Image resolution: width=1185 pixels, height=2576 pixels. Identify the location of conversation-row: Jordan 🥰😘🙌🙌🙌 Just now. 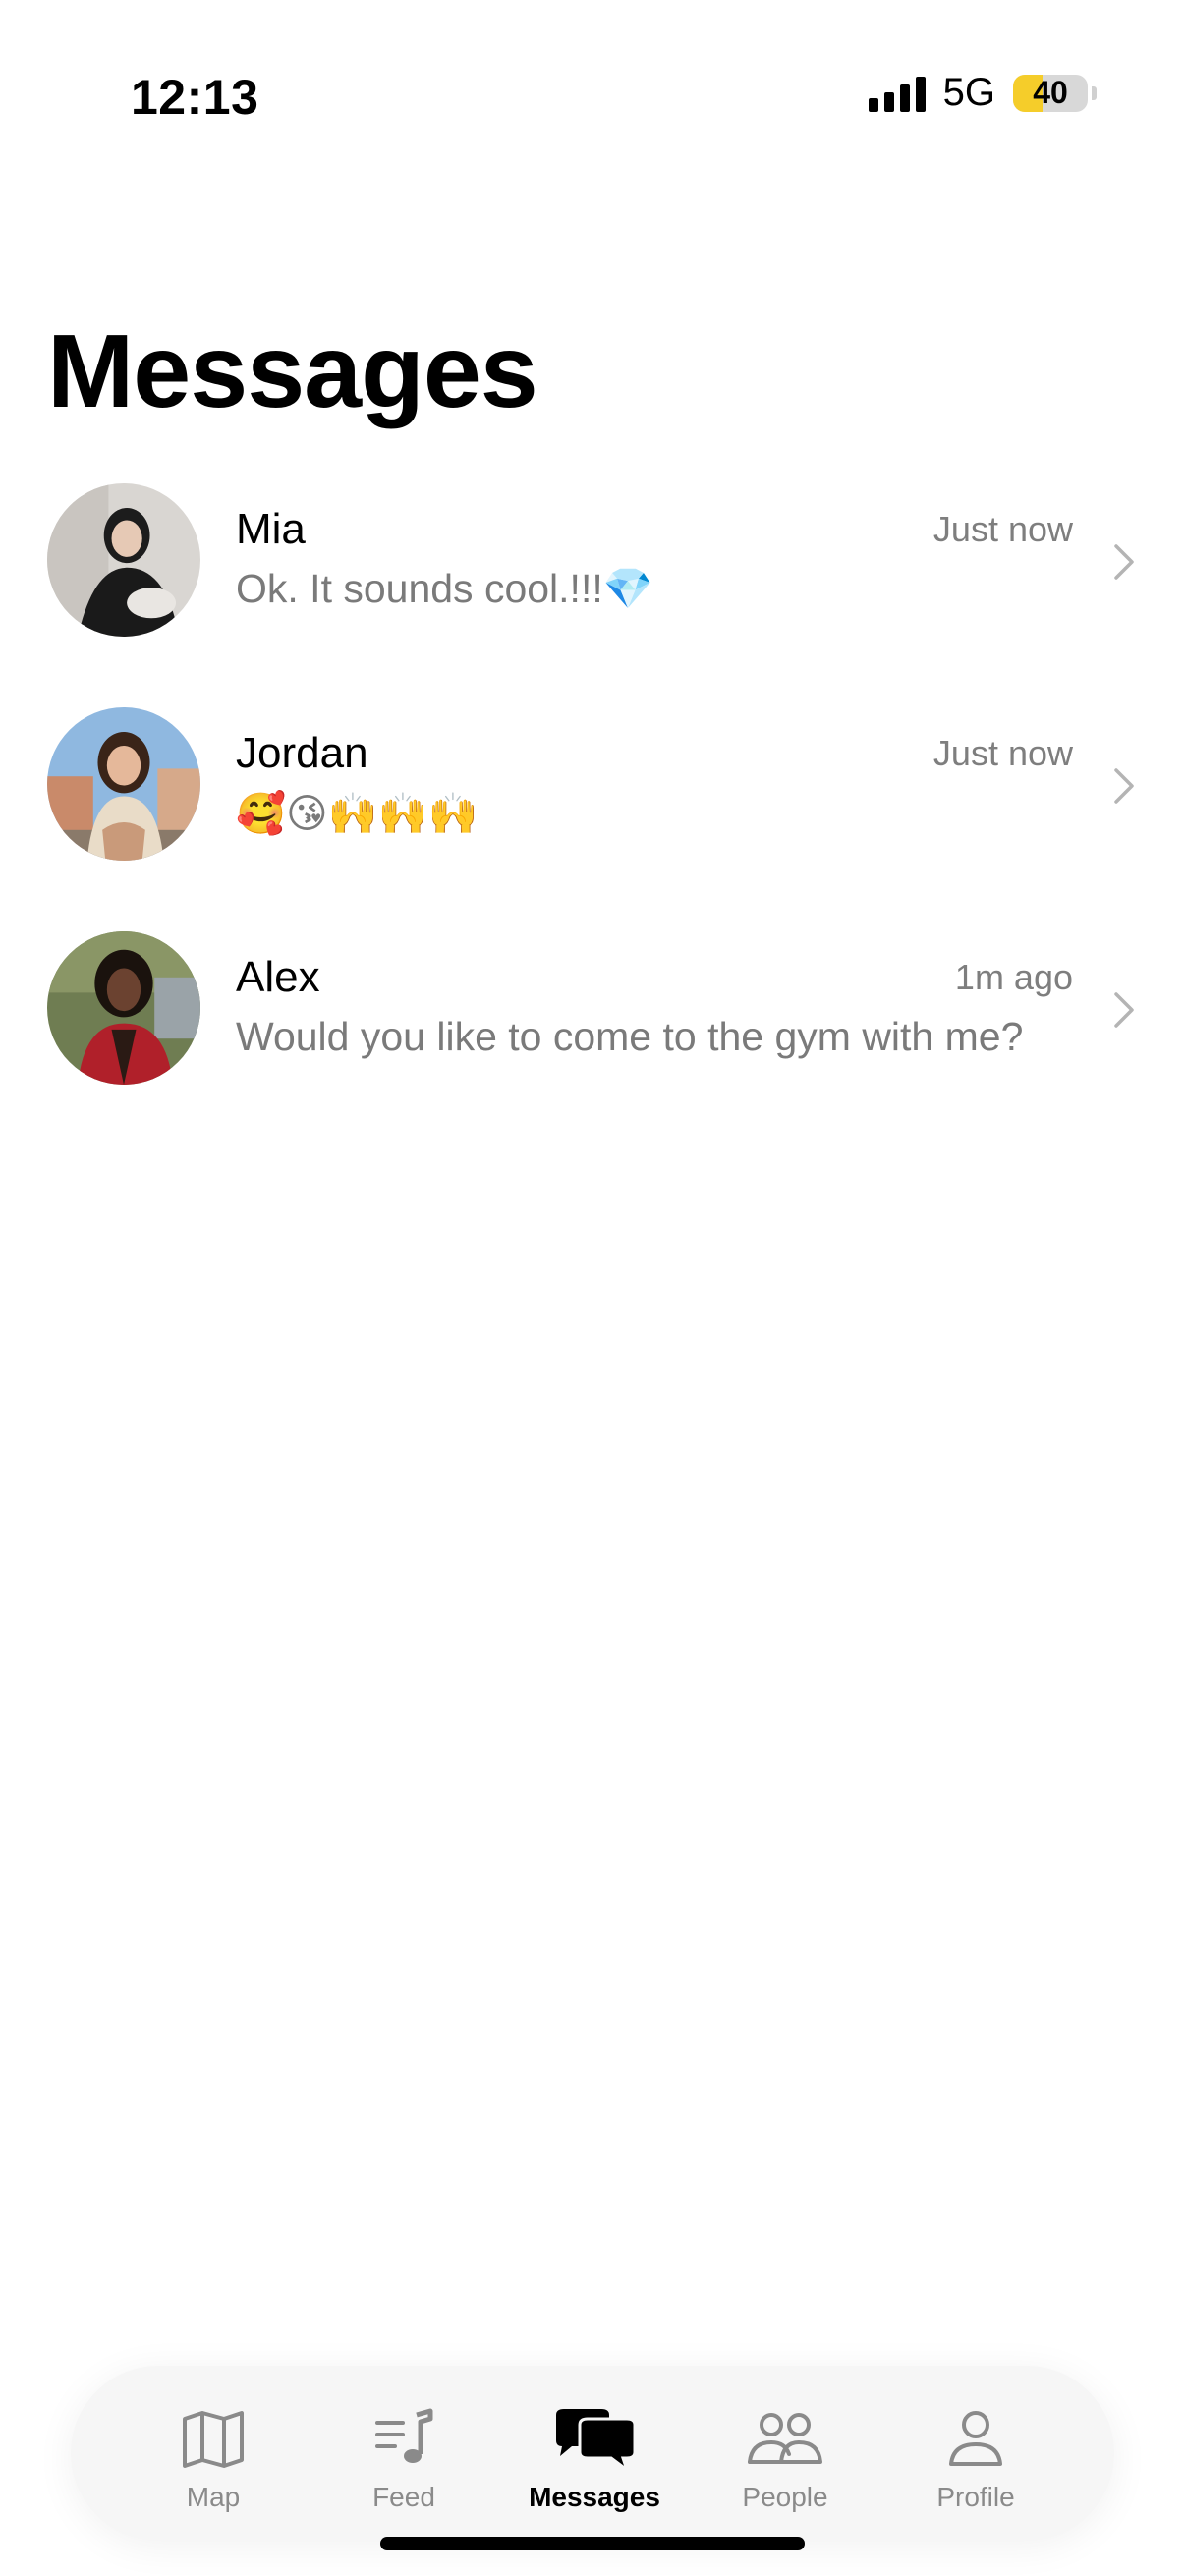
(592, 817).